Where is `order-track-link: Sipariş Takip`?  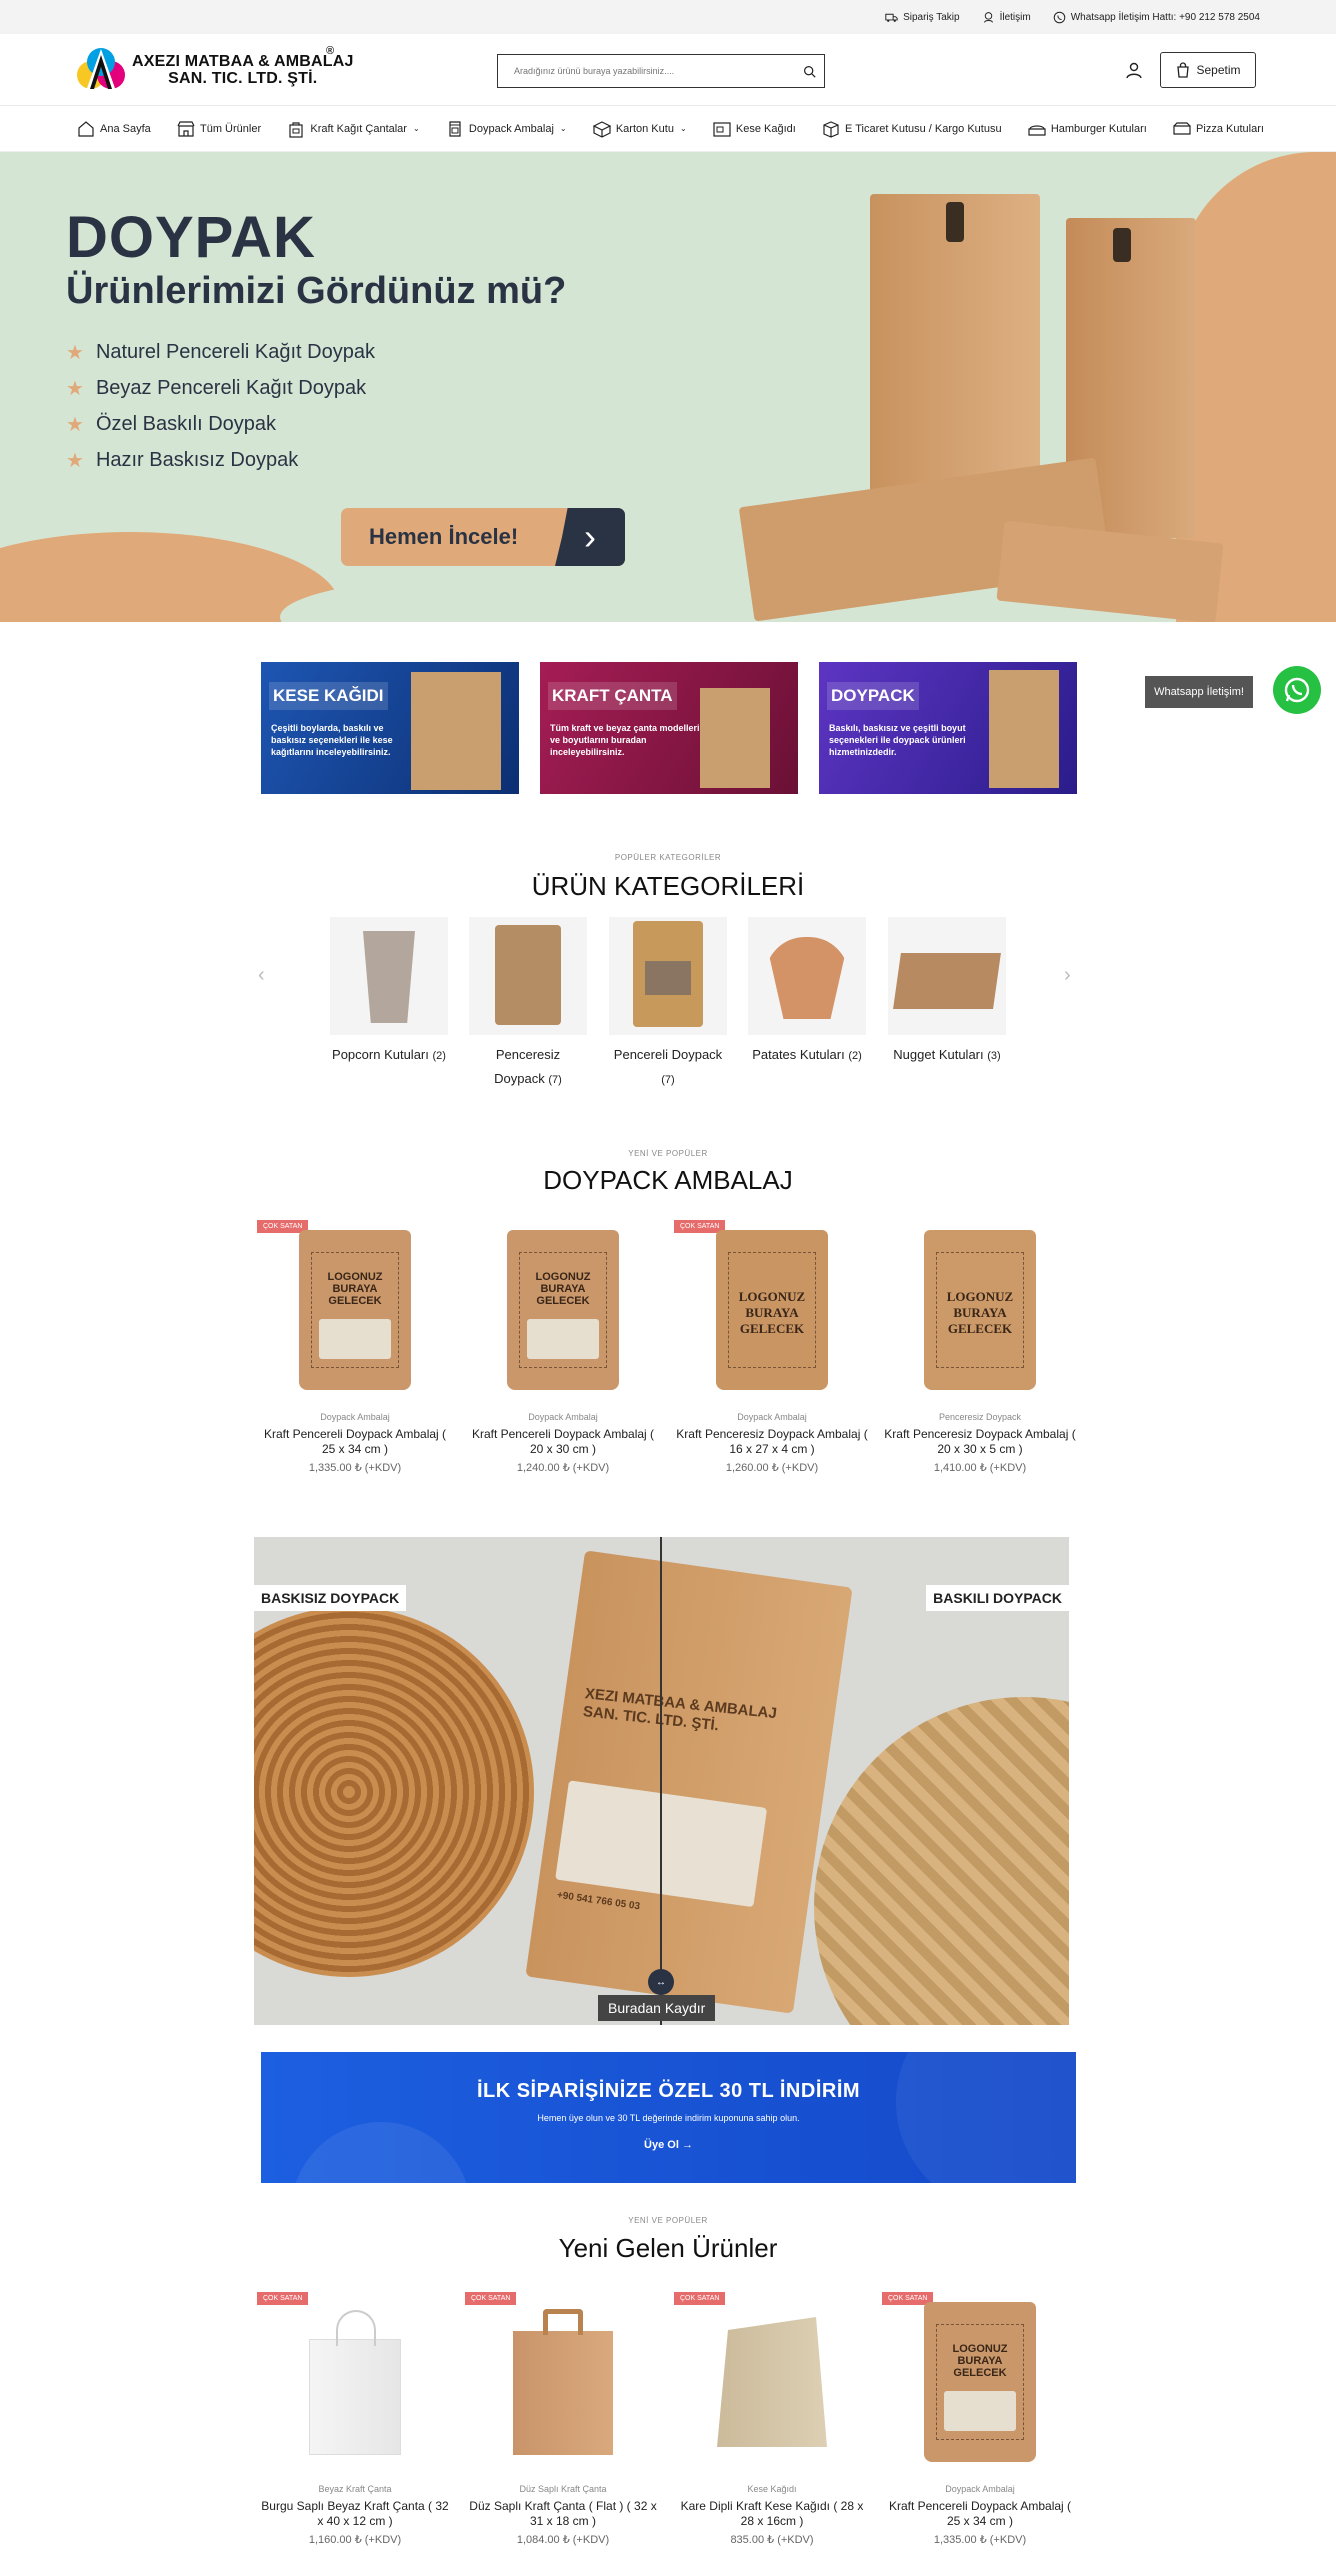
order-track-link: Sipariş Takip is located at coordinates (922, 17).